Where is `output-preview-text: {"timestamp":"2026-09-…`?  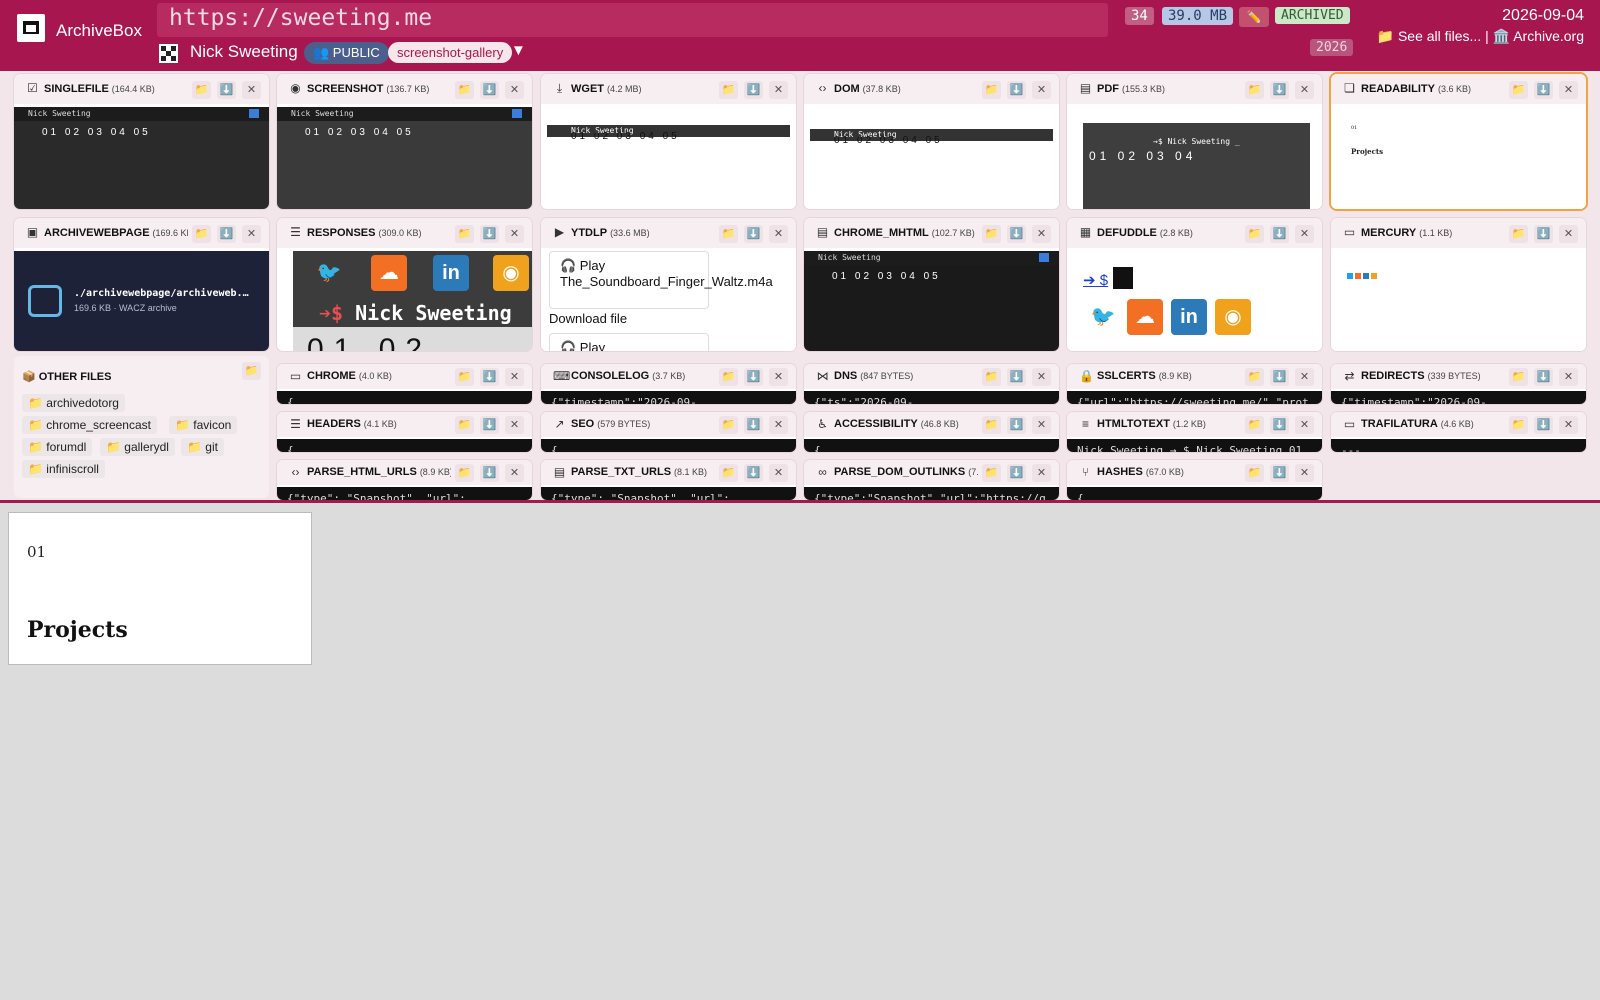
output-preview-text: {"timestamp":"2026-09-… is located at coordinates (1458, 397).